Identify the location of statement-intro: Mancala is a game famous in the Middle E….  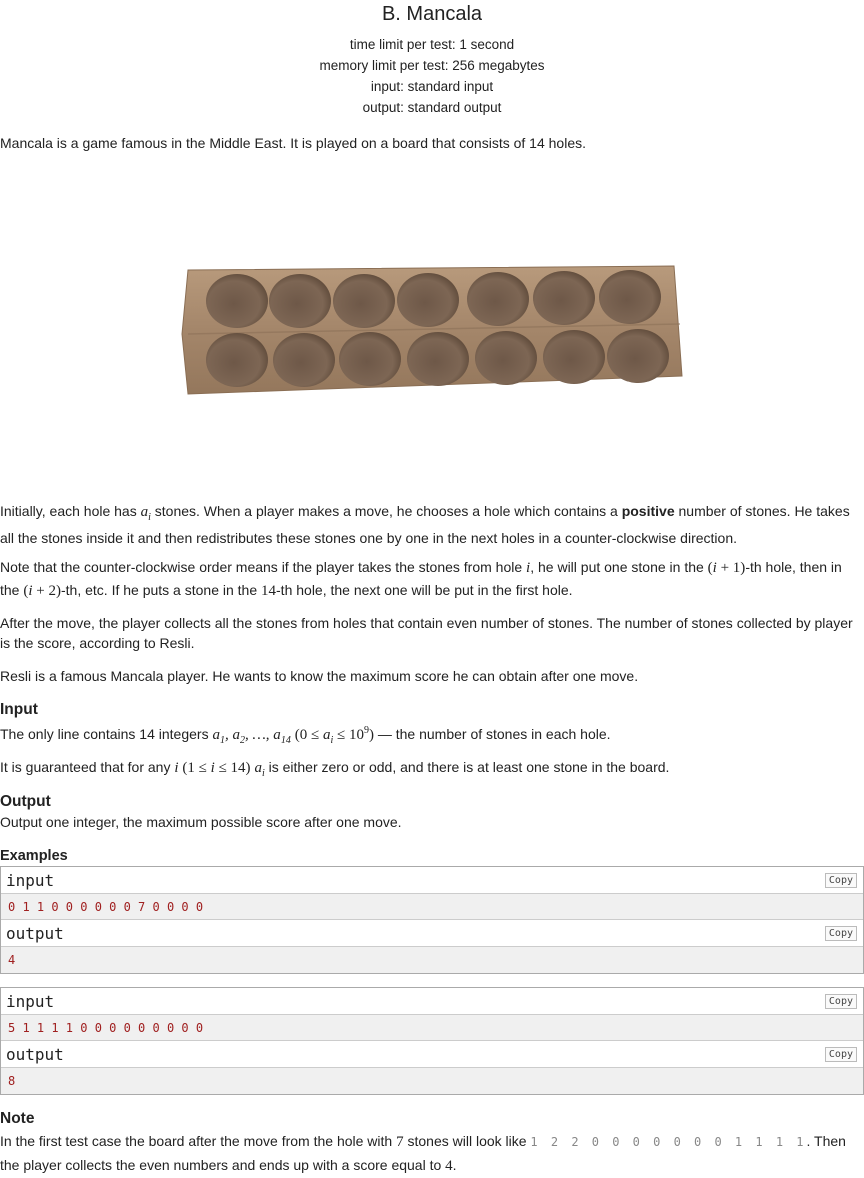
(293, 143).